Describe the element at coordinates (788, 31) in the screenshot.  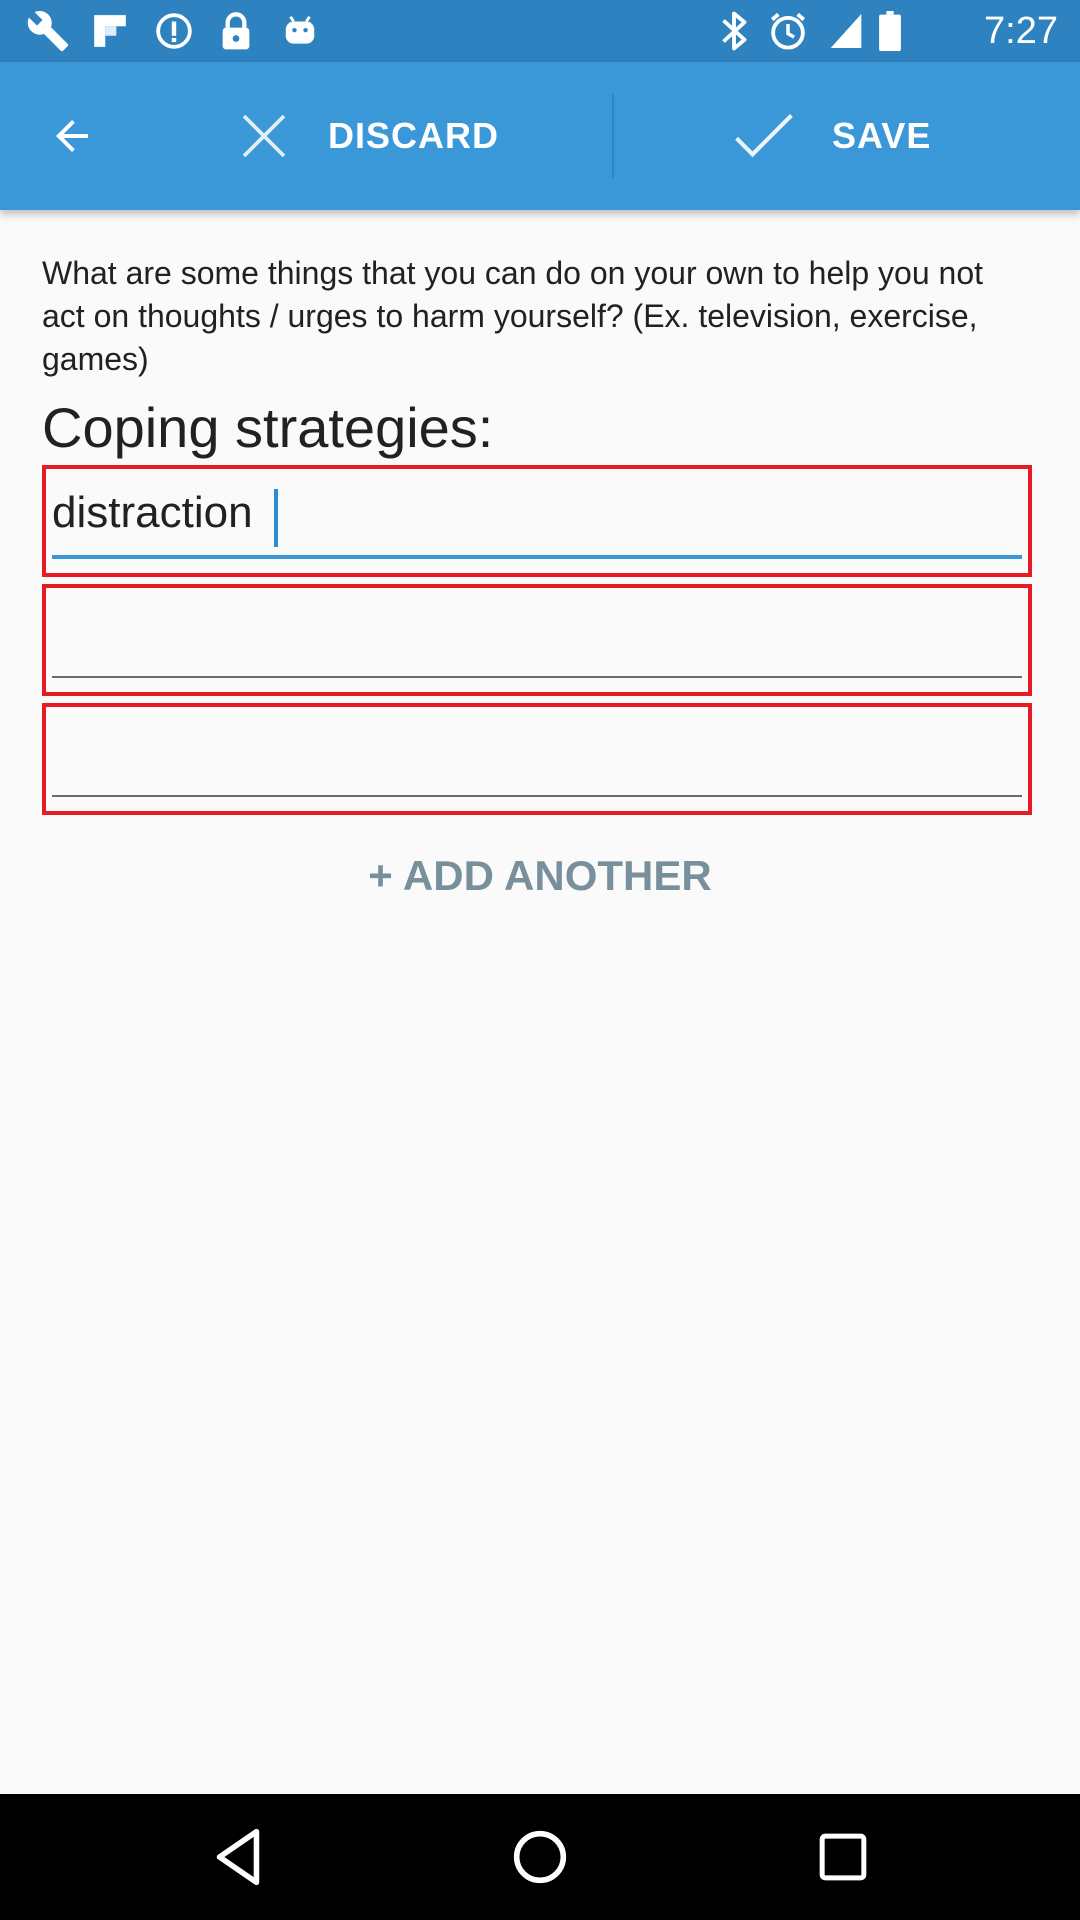
I see `alarm-icon` at that location.